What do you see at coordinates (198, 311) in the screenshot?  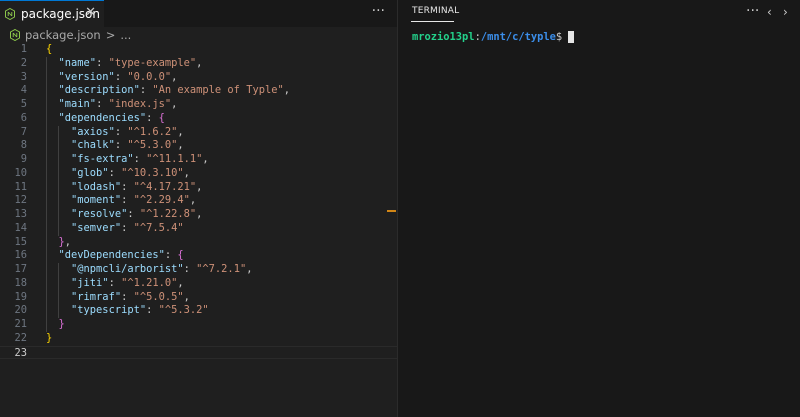 I see `code-line: 20 "typescript": "^5.3.2"` at bounding box center [198, 311].